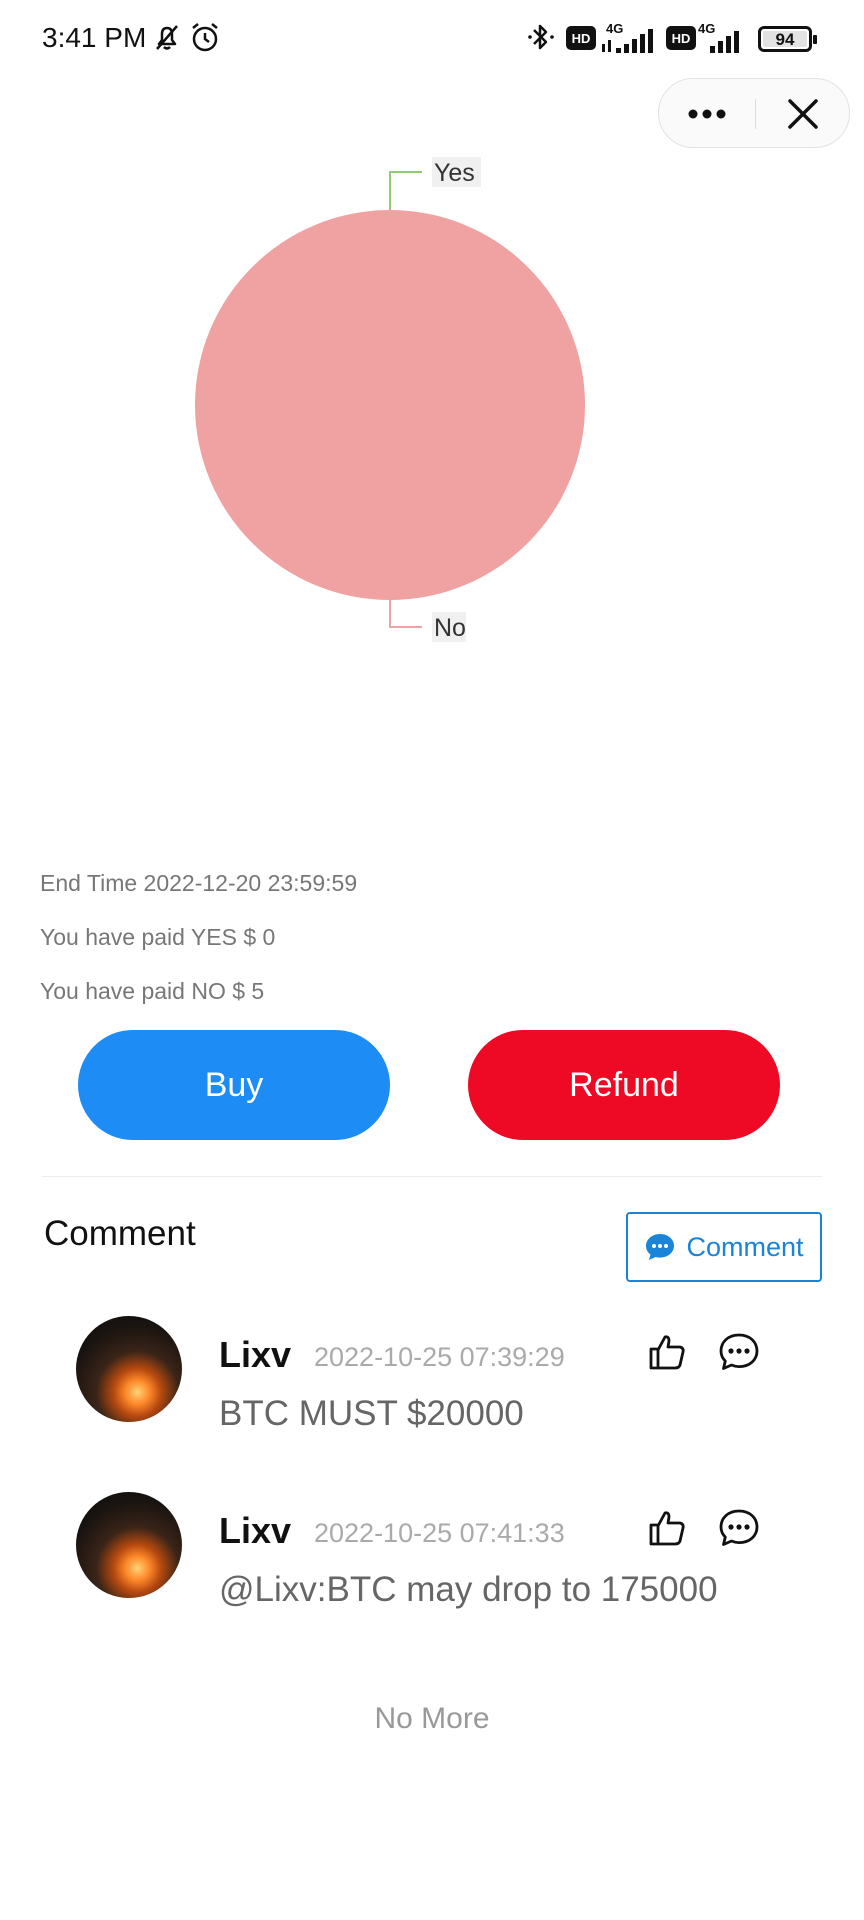 The width and height of the screenshot is (864, 1920). What do you see at coordinates (450, 628) in the screenshot?
I see `pie-label-no: No` at bounding box center [450, 628].